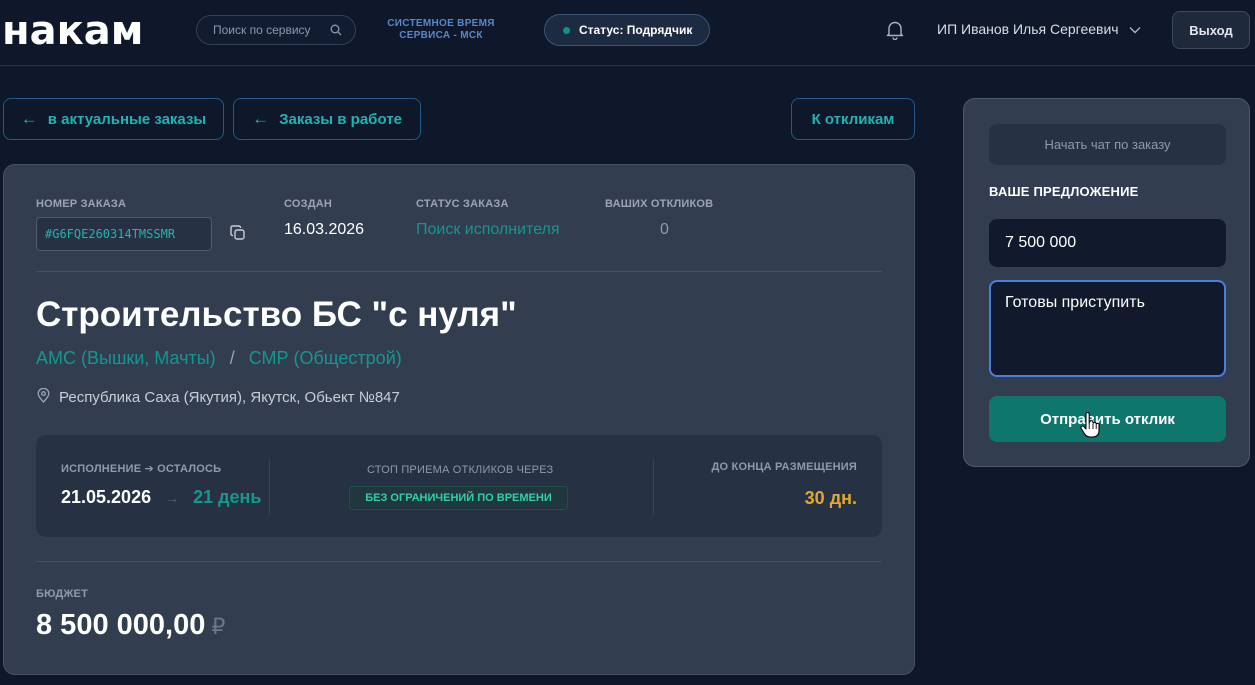  I want to click on logo: накам, so click(72, 31).